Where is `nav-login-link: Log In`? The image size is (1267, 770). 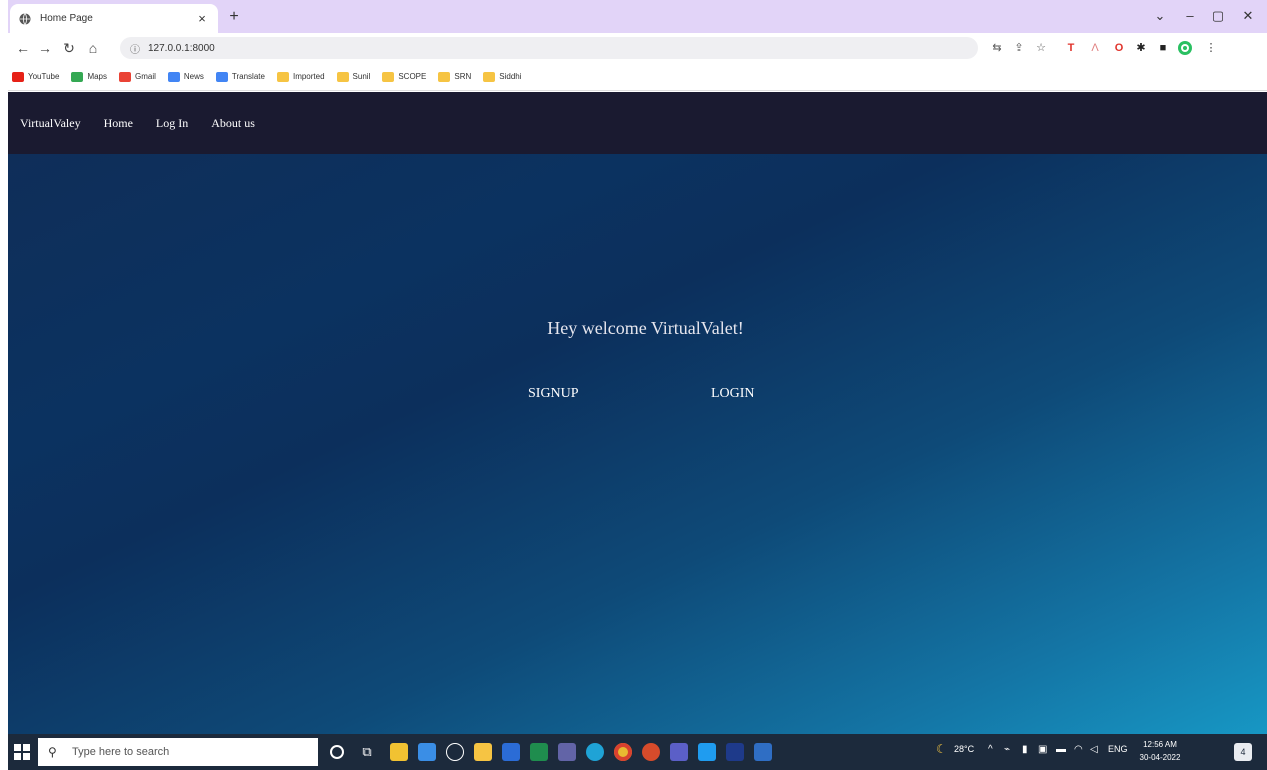 nav-login-link: Log In is located at coordinates (172, 123).